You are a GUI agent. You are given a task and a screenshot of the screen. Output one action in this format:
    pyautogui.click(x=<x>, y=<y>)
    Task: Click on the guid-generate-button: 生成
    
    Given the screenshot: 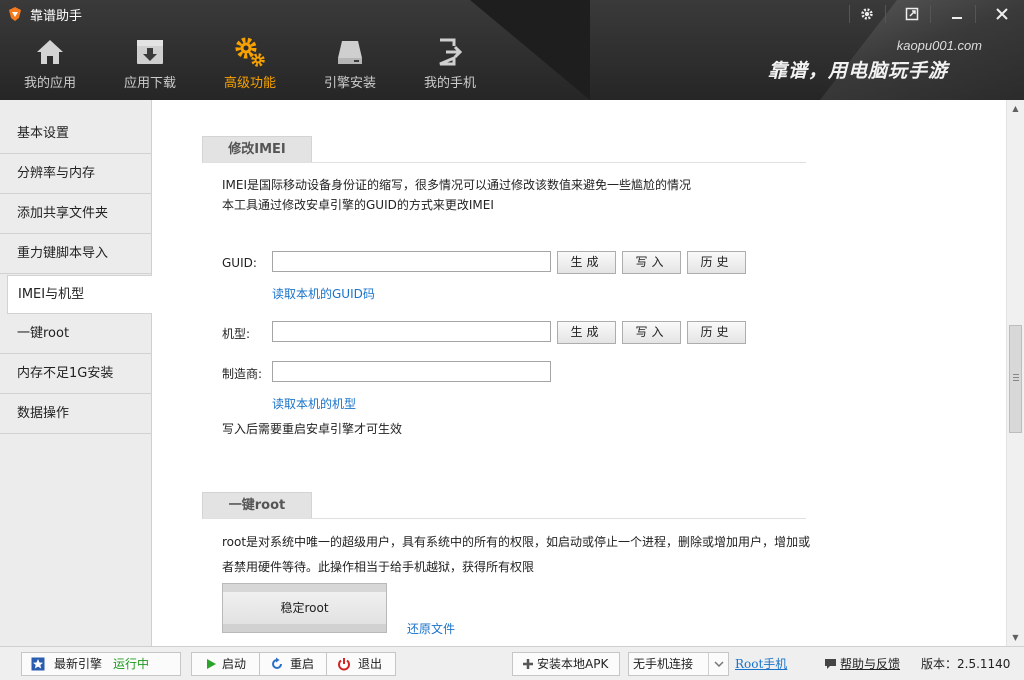 What is the action you would take?
    pyautogui.click(x=586, y=262)
    